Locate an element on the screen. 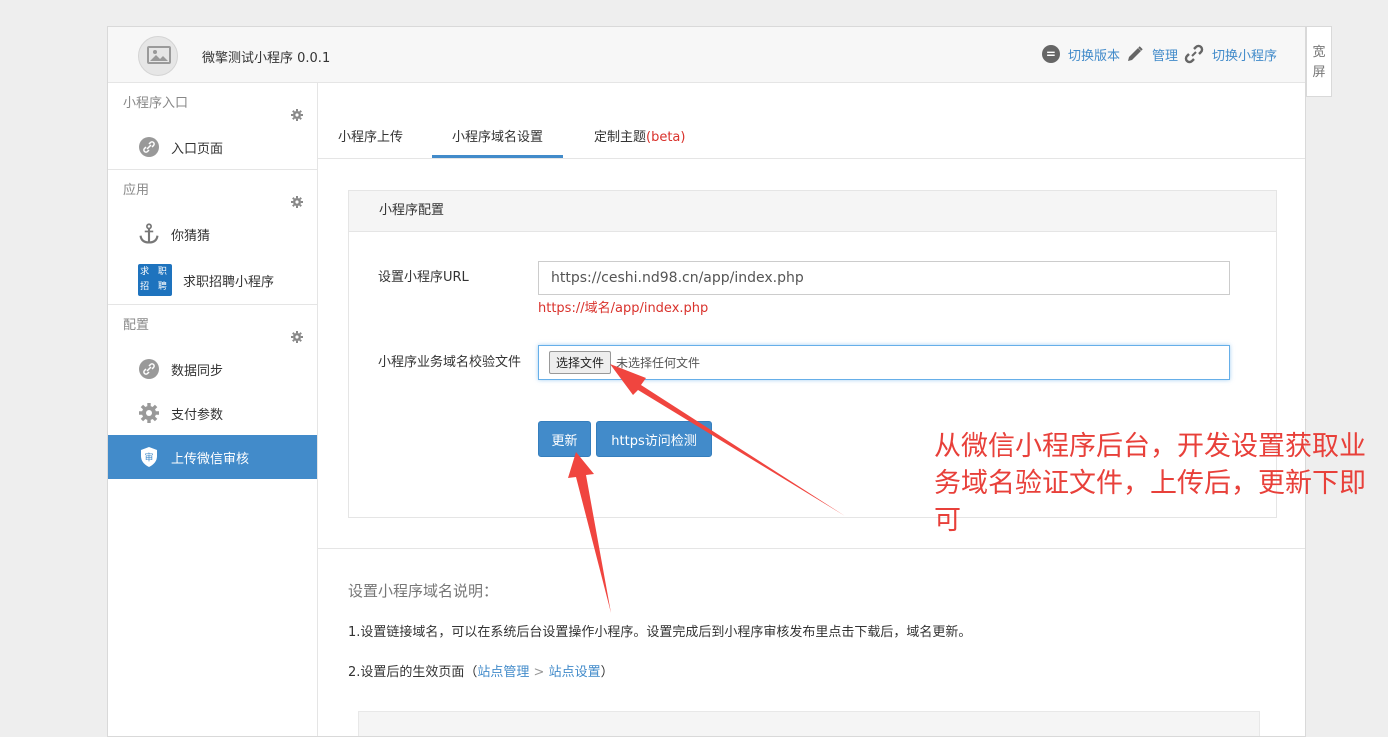  divider is located at coordinates (811, 548).